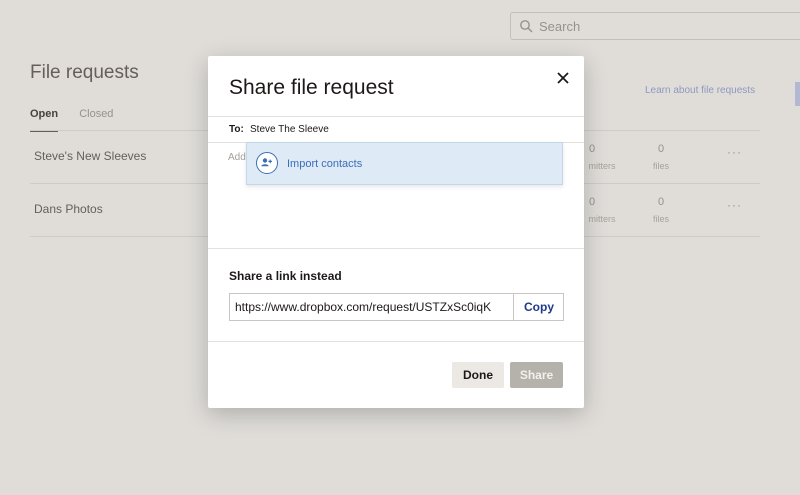 The image size is (800, 495). Describe the element at coordinates (285, 276) in the screenshot. I see `share-link-heading: Share a link instead` at that location.